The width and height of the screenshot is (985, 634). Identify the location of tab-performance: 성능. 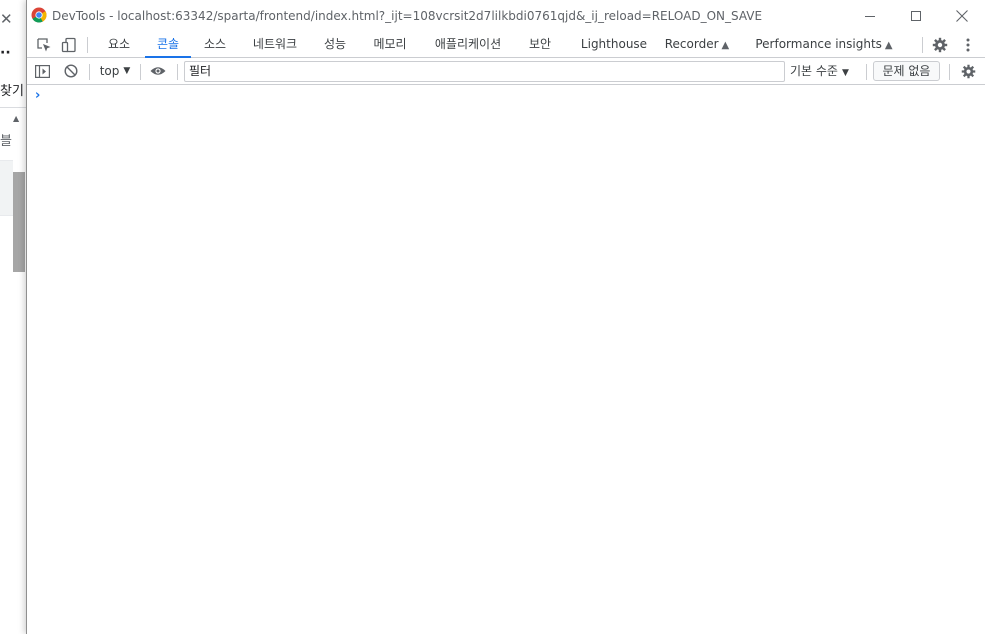
(335, 44).